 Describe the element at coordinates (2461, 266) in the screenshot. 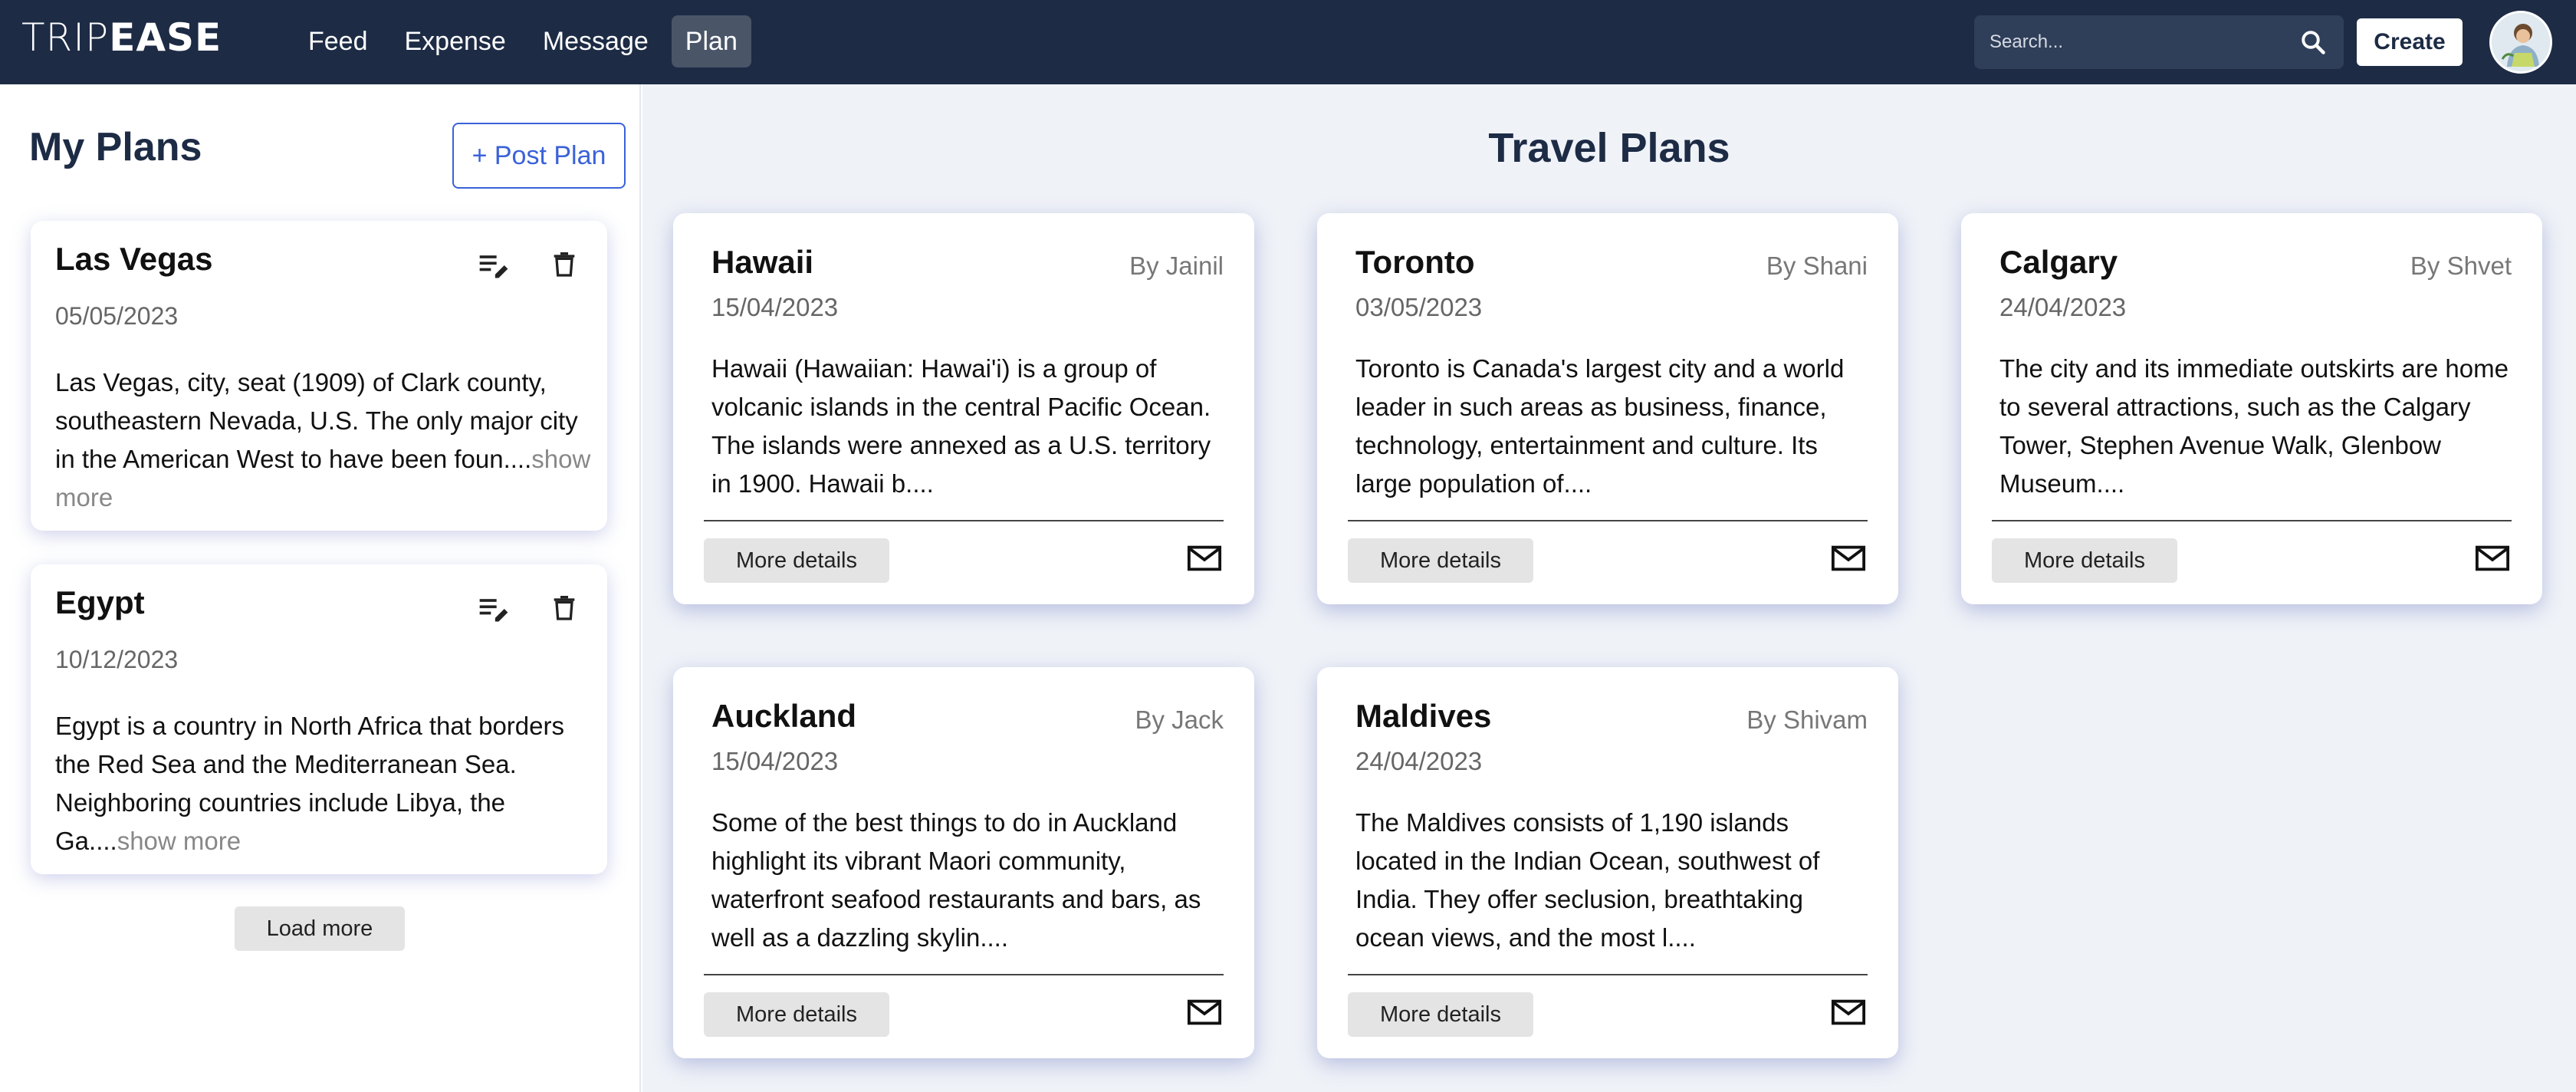

I see `plan-author: By Shvet` at that location.